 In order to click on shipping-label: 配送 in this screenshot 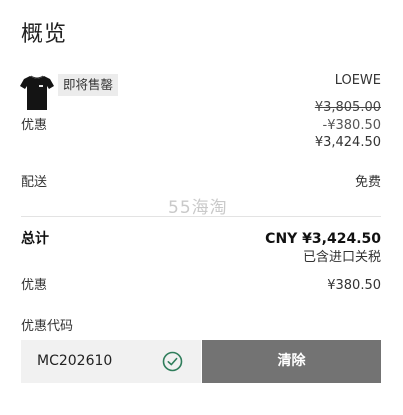, I will do `click(34, 182)`.